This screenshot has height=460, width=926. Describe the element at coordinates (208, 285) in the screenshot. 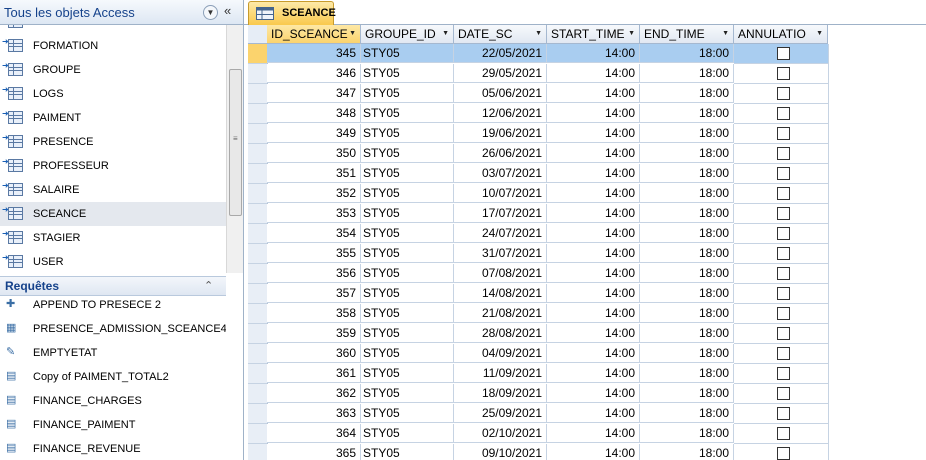

I see `collapse-group-icon: ⌃` at that location.